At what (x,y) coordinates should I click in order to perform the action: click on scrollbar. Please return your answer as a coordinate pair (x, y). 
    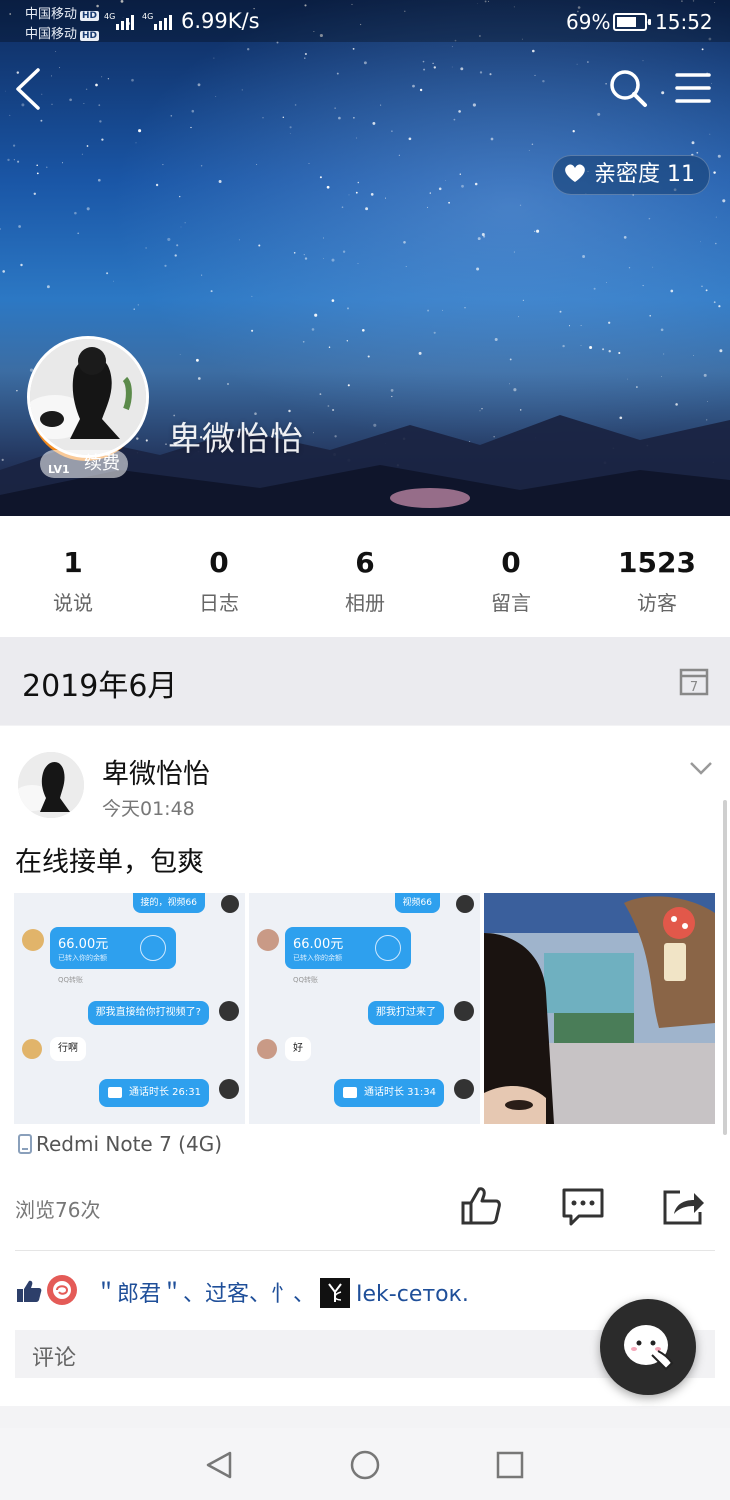
    Looking at the image, I should click on (725, 967).